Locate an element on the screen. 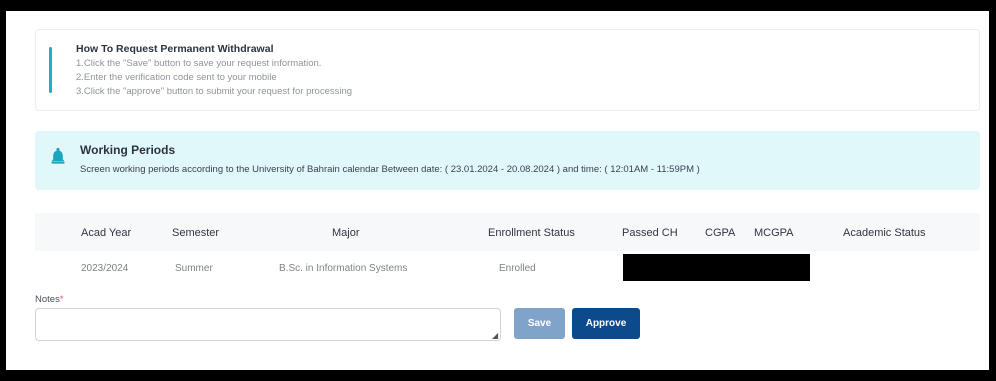 Image resolution: width=996 pixels, height=381 pixels. column-header-enrollment-status: Enrollment Status is located at coordinates (531, 233).